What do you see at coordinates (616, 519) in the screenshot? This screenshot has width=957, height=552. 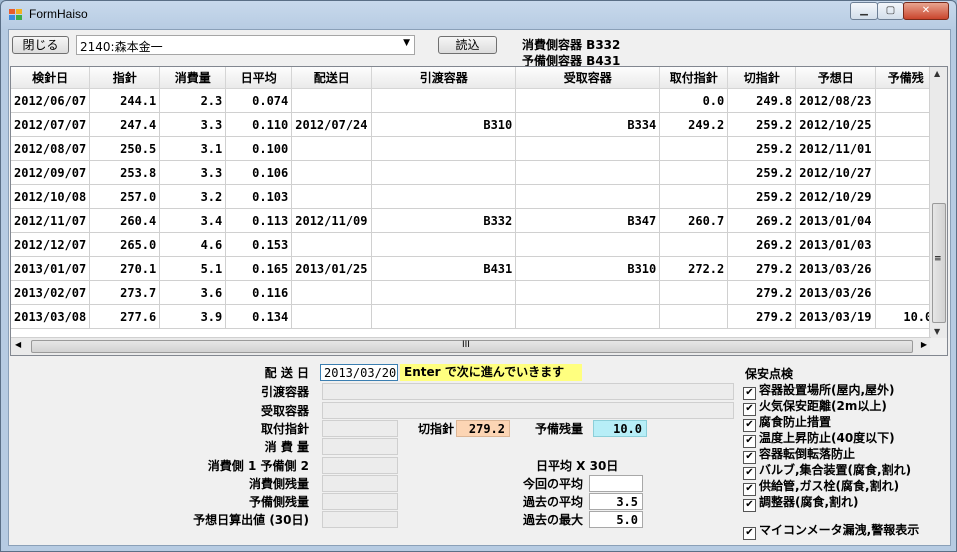 I see `past-max-field: 5.0` at bounding box center [616, 519].